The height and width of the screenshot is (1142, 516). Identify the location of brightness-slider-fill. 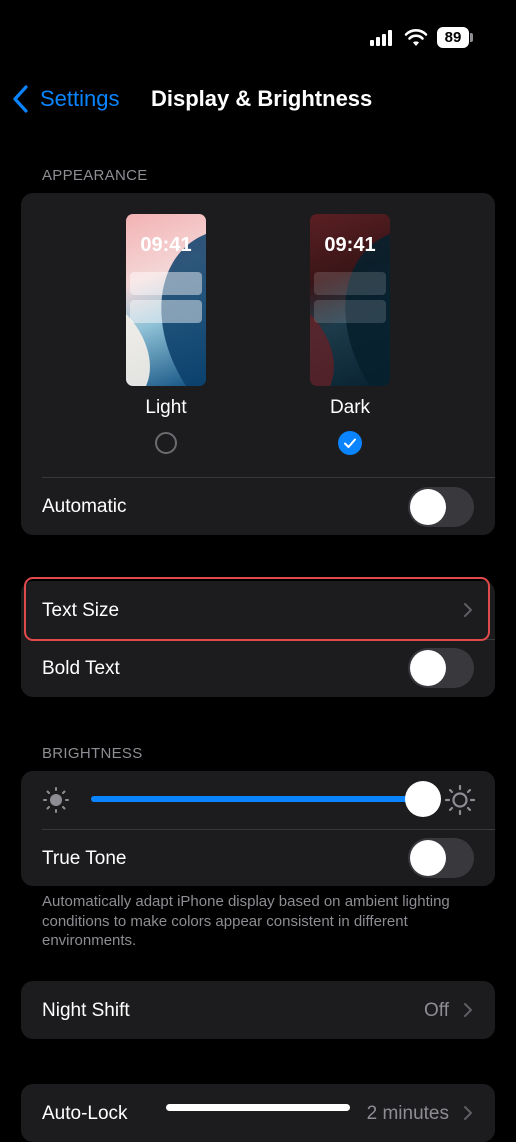
(257, 799).